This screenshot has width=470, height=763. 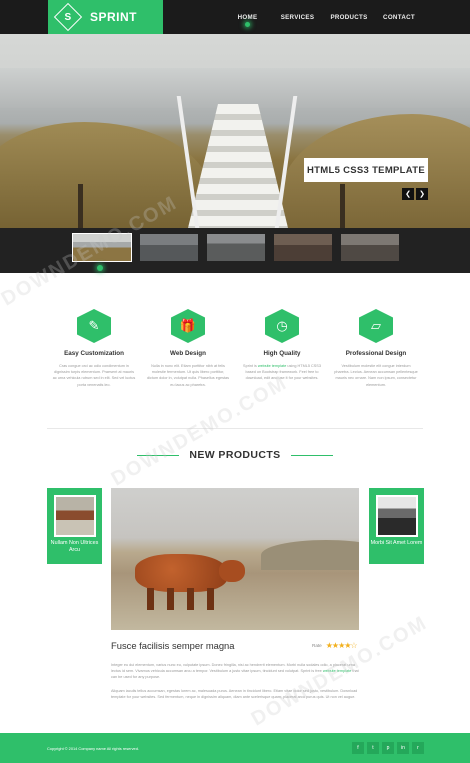 I want to click on logo: S SPRINT, so click(x=105, y=17).